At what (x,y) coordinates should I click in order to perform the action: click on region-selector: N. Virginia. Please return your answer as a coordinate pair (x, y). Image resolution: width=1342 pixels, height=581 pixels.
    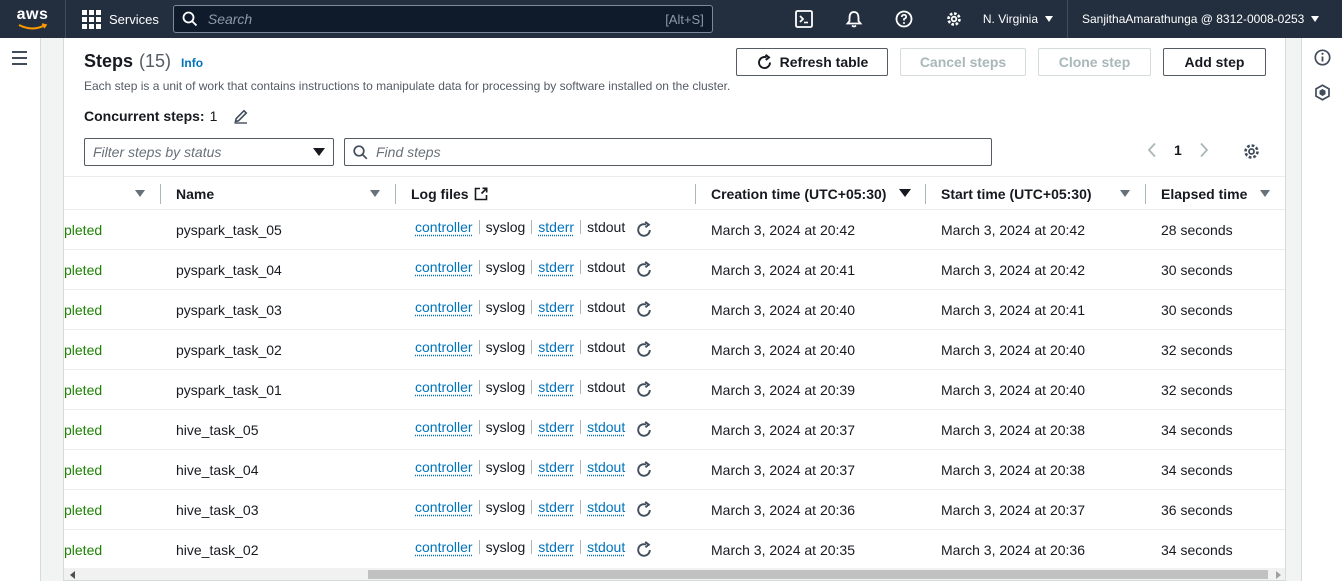
    Looking at the image, I should click on (1024, 19).